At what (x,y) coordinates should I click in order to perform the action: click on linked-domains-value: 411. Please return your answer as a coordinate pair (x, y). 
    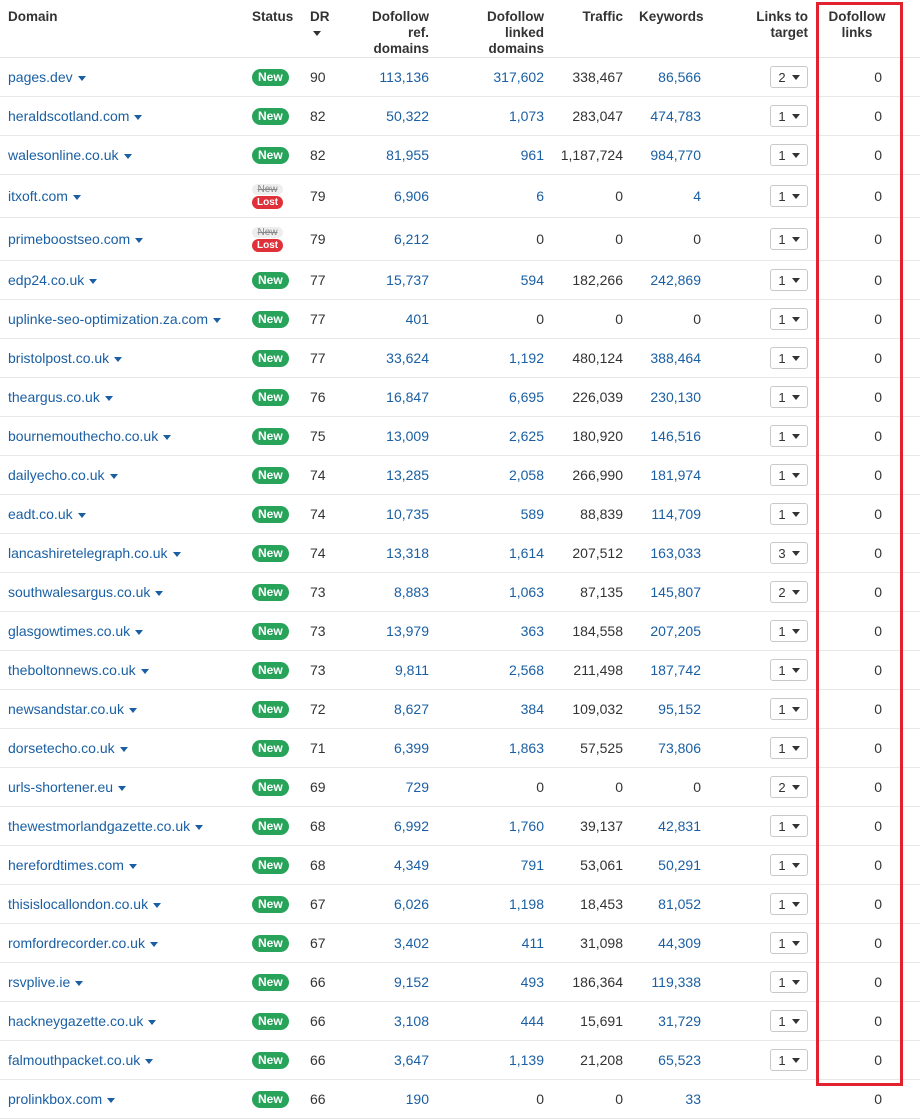
    Looking at the image, I should click on (533, 943).